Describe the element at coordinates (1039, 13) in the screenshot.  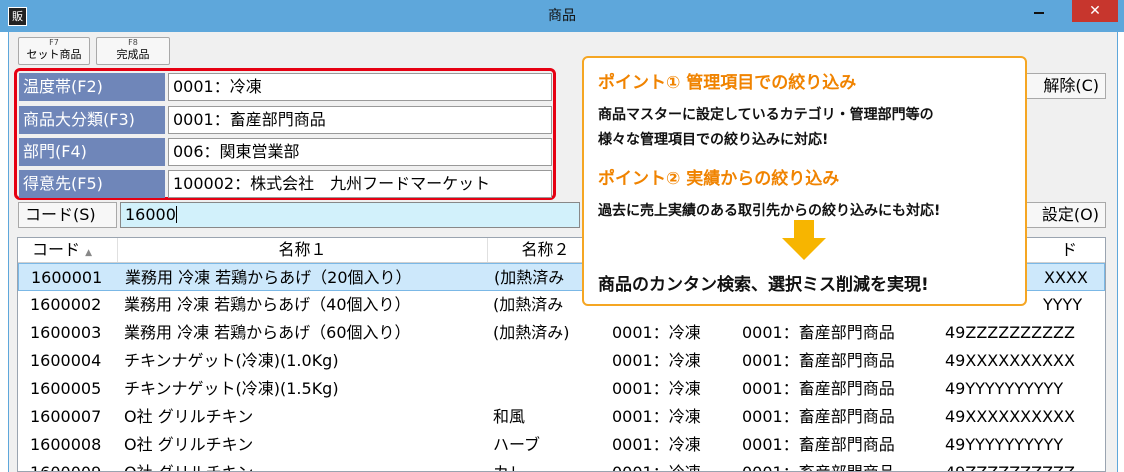
I see `minimize-icon` at that location.